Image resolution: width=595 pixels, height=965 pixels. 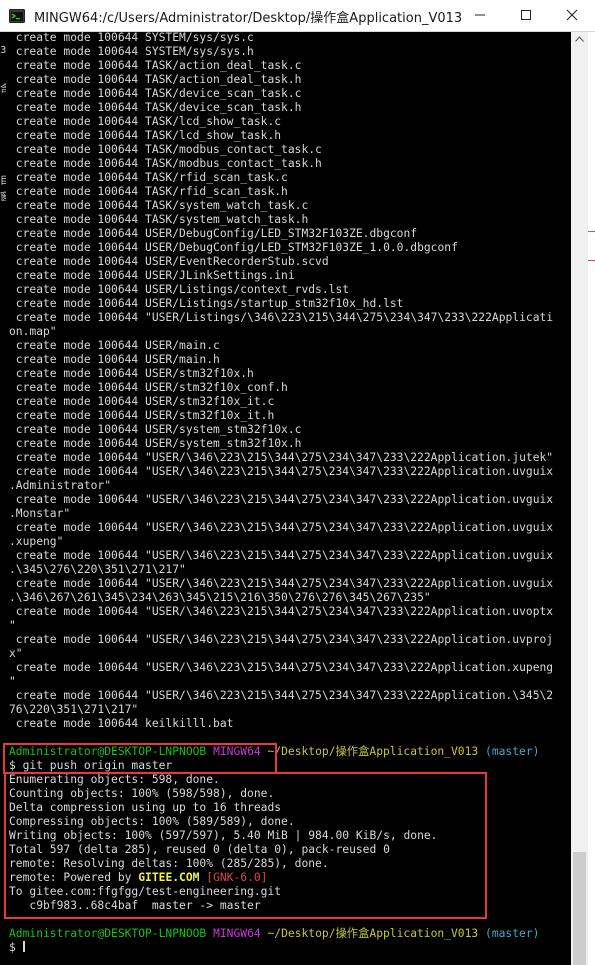 I want to click on close-icon, so click(x=572, y=15).